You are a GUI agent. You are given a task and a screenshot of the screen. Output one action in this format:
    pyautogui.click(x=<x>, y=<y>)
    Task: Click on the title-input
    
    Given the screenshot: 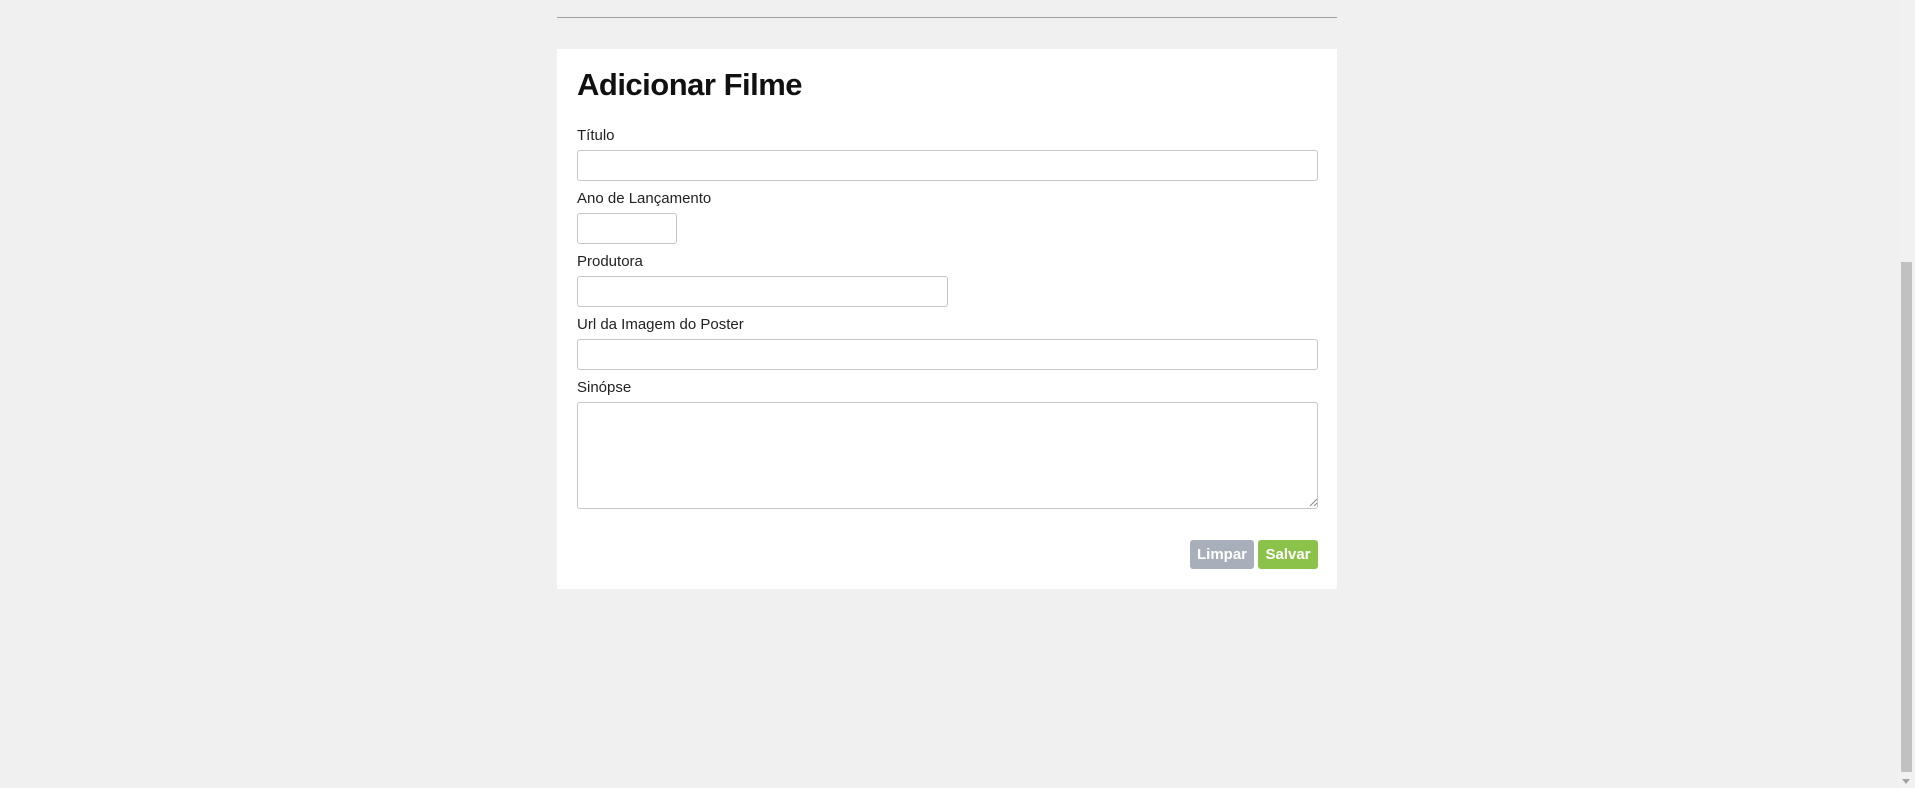 What is the action you would take?
    pyautogui.click(x=947, y=165)
    